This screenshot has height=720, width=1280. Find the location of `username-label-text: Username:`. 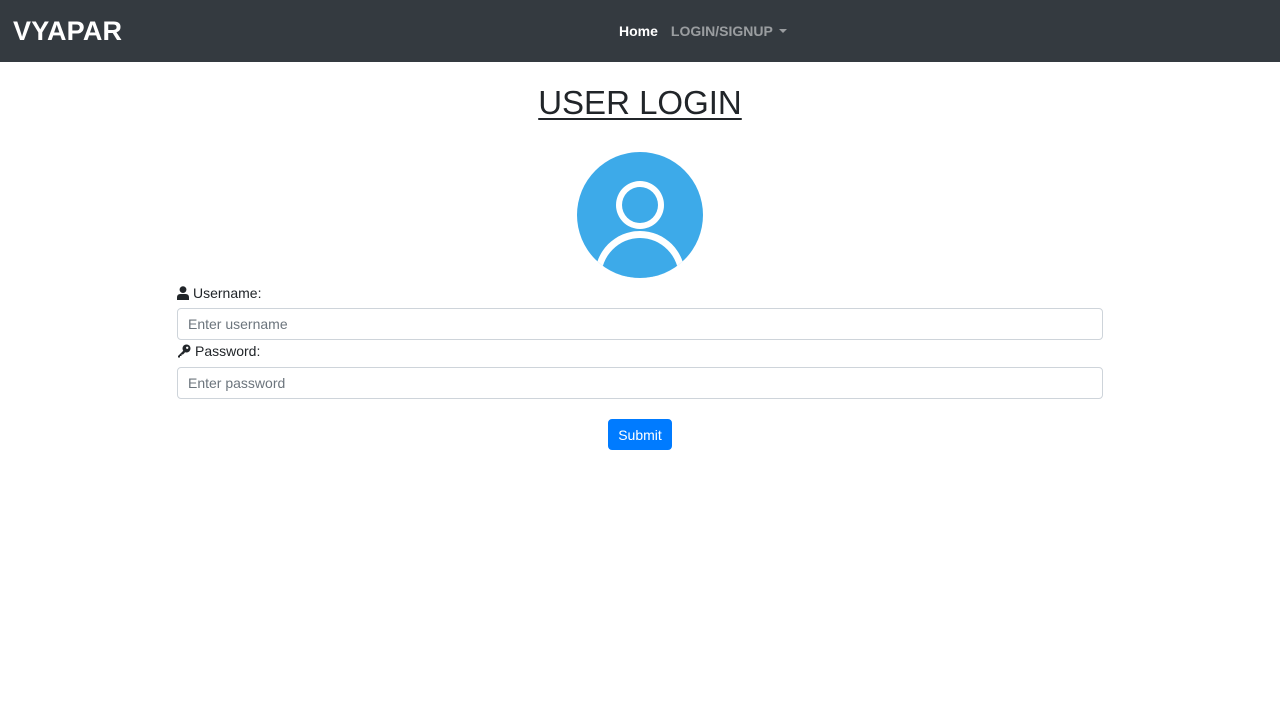

username-label-text: Username: is located at coordinates (227, 293).